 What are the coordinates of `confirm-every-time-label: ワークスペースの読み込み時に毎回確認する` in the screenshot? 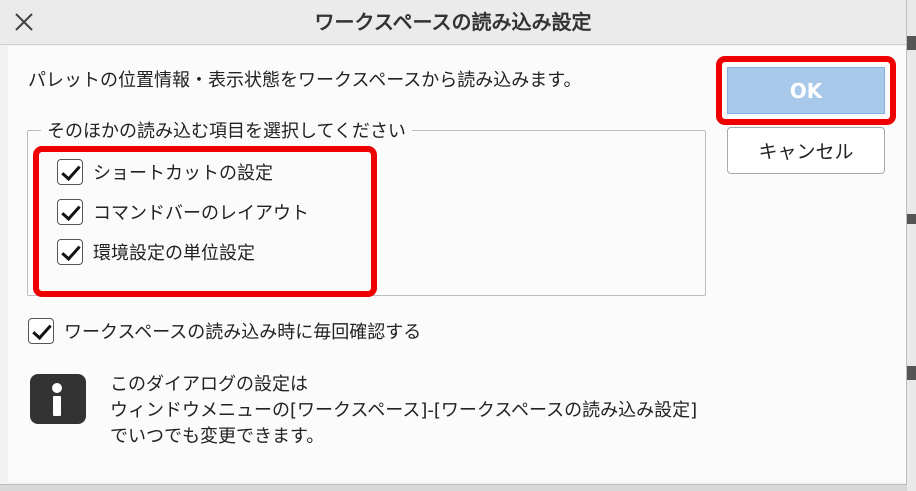 It's located at (243, 332).